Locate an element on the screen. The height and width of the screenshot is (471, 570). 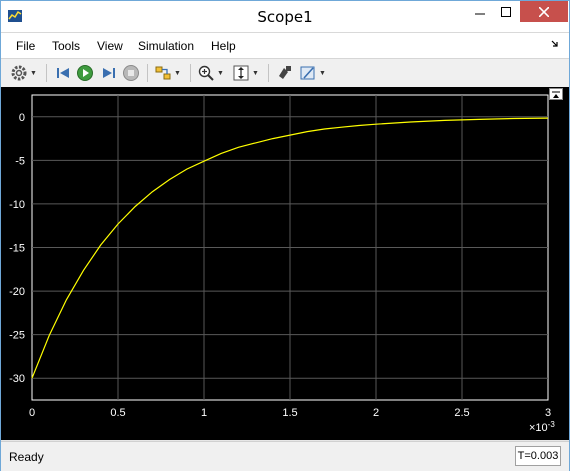
y-tick-label: -10 is located at coordinates (17, 205).